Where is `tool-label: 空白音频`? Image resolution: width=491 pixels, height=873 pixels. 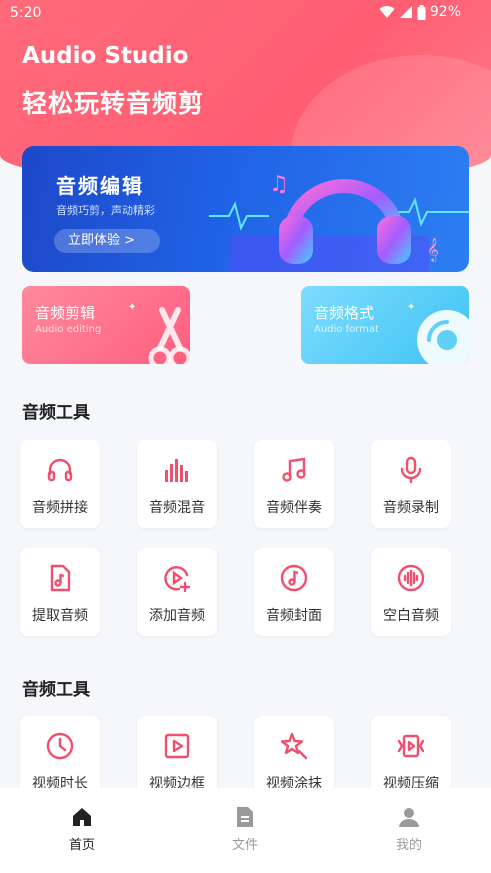 tool-label: 空白音频 is located at coordinates (411, 616).